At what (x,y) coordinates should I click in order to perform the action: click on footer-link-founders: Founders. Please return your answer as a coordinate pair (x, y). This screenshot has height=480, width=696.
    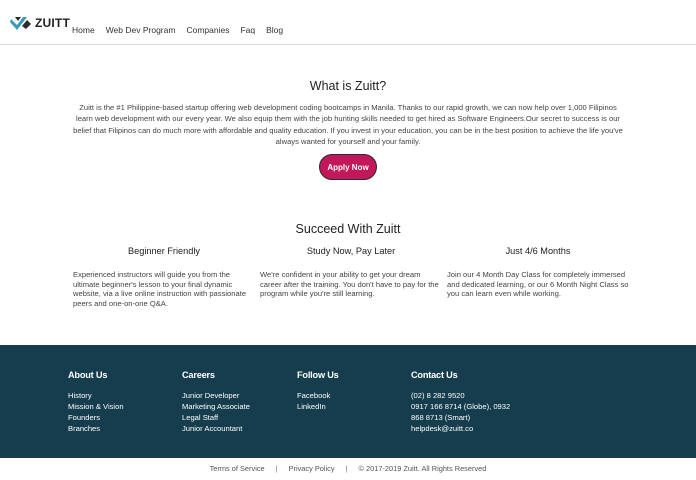
    Looking at the image, I should click on (125, 417).